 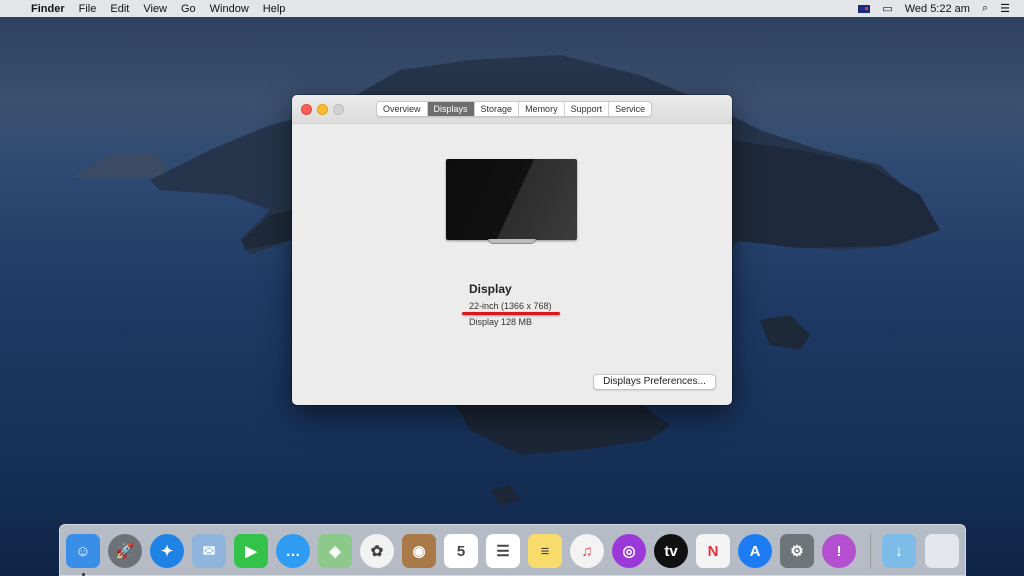 What do you see at coordinates (1005, 8) in the screenshot?
I see `notification-center-icon: ☰` at bounding box center [1005, 8].